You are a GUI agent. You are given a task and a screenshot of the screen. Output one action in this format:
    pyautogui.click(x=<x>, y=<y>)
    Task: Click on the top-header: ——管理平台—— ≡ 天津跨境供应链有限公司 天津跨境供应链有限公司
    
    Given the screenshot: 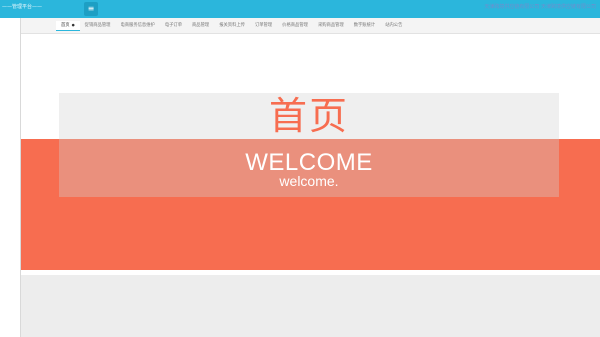 What is the action you would take?
    pyautogui.click(x=300, y=9)
    